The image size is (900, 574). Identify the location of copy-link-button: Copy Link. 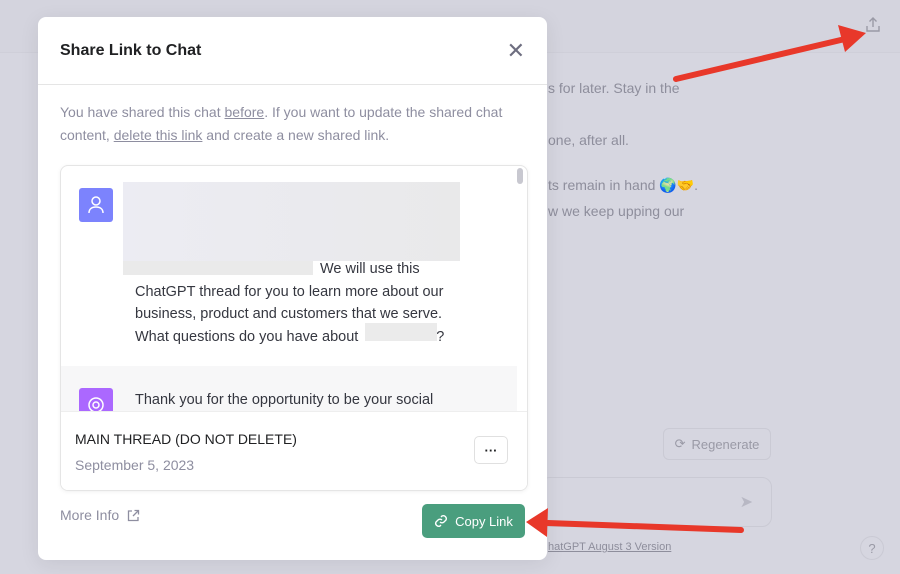
(473, 521).